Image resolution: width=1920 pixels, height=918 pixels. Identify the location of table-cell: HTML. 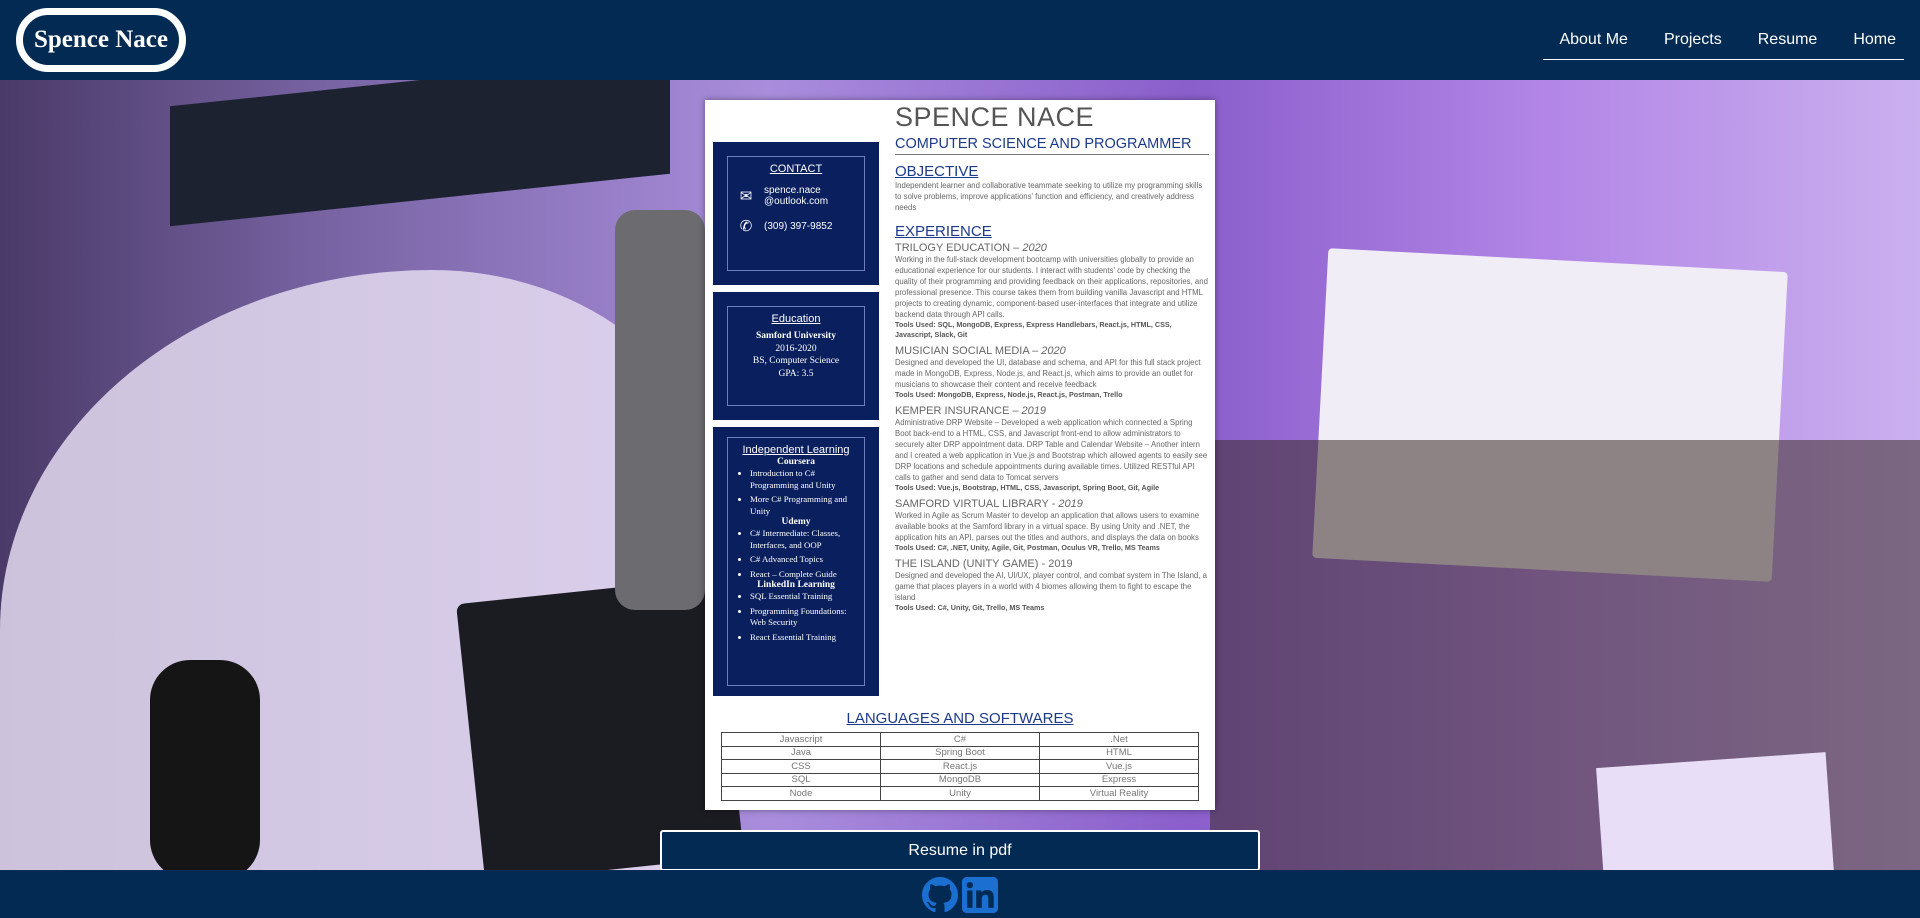
(1119, 752).